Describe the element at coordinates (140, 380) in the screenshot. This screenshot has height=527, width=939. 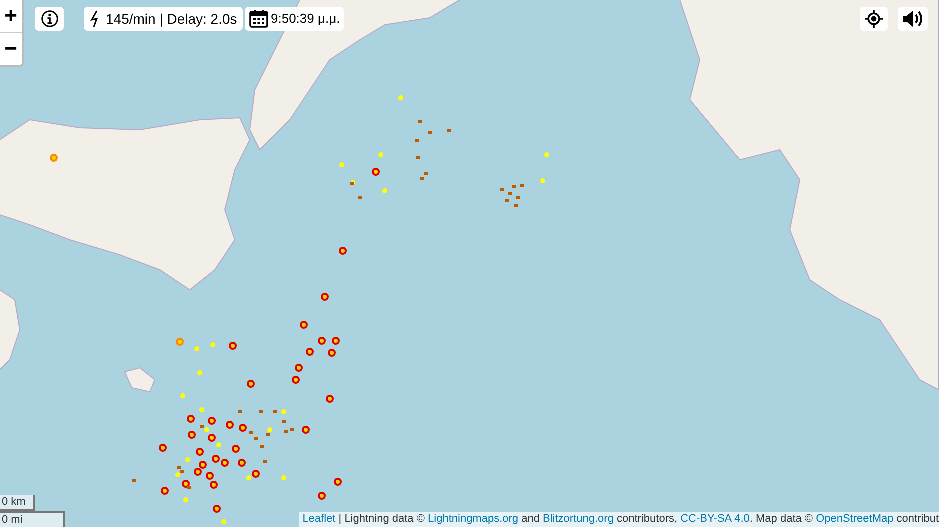
I see `island-shape` at that location.